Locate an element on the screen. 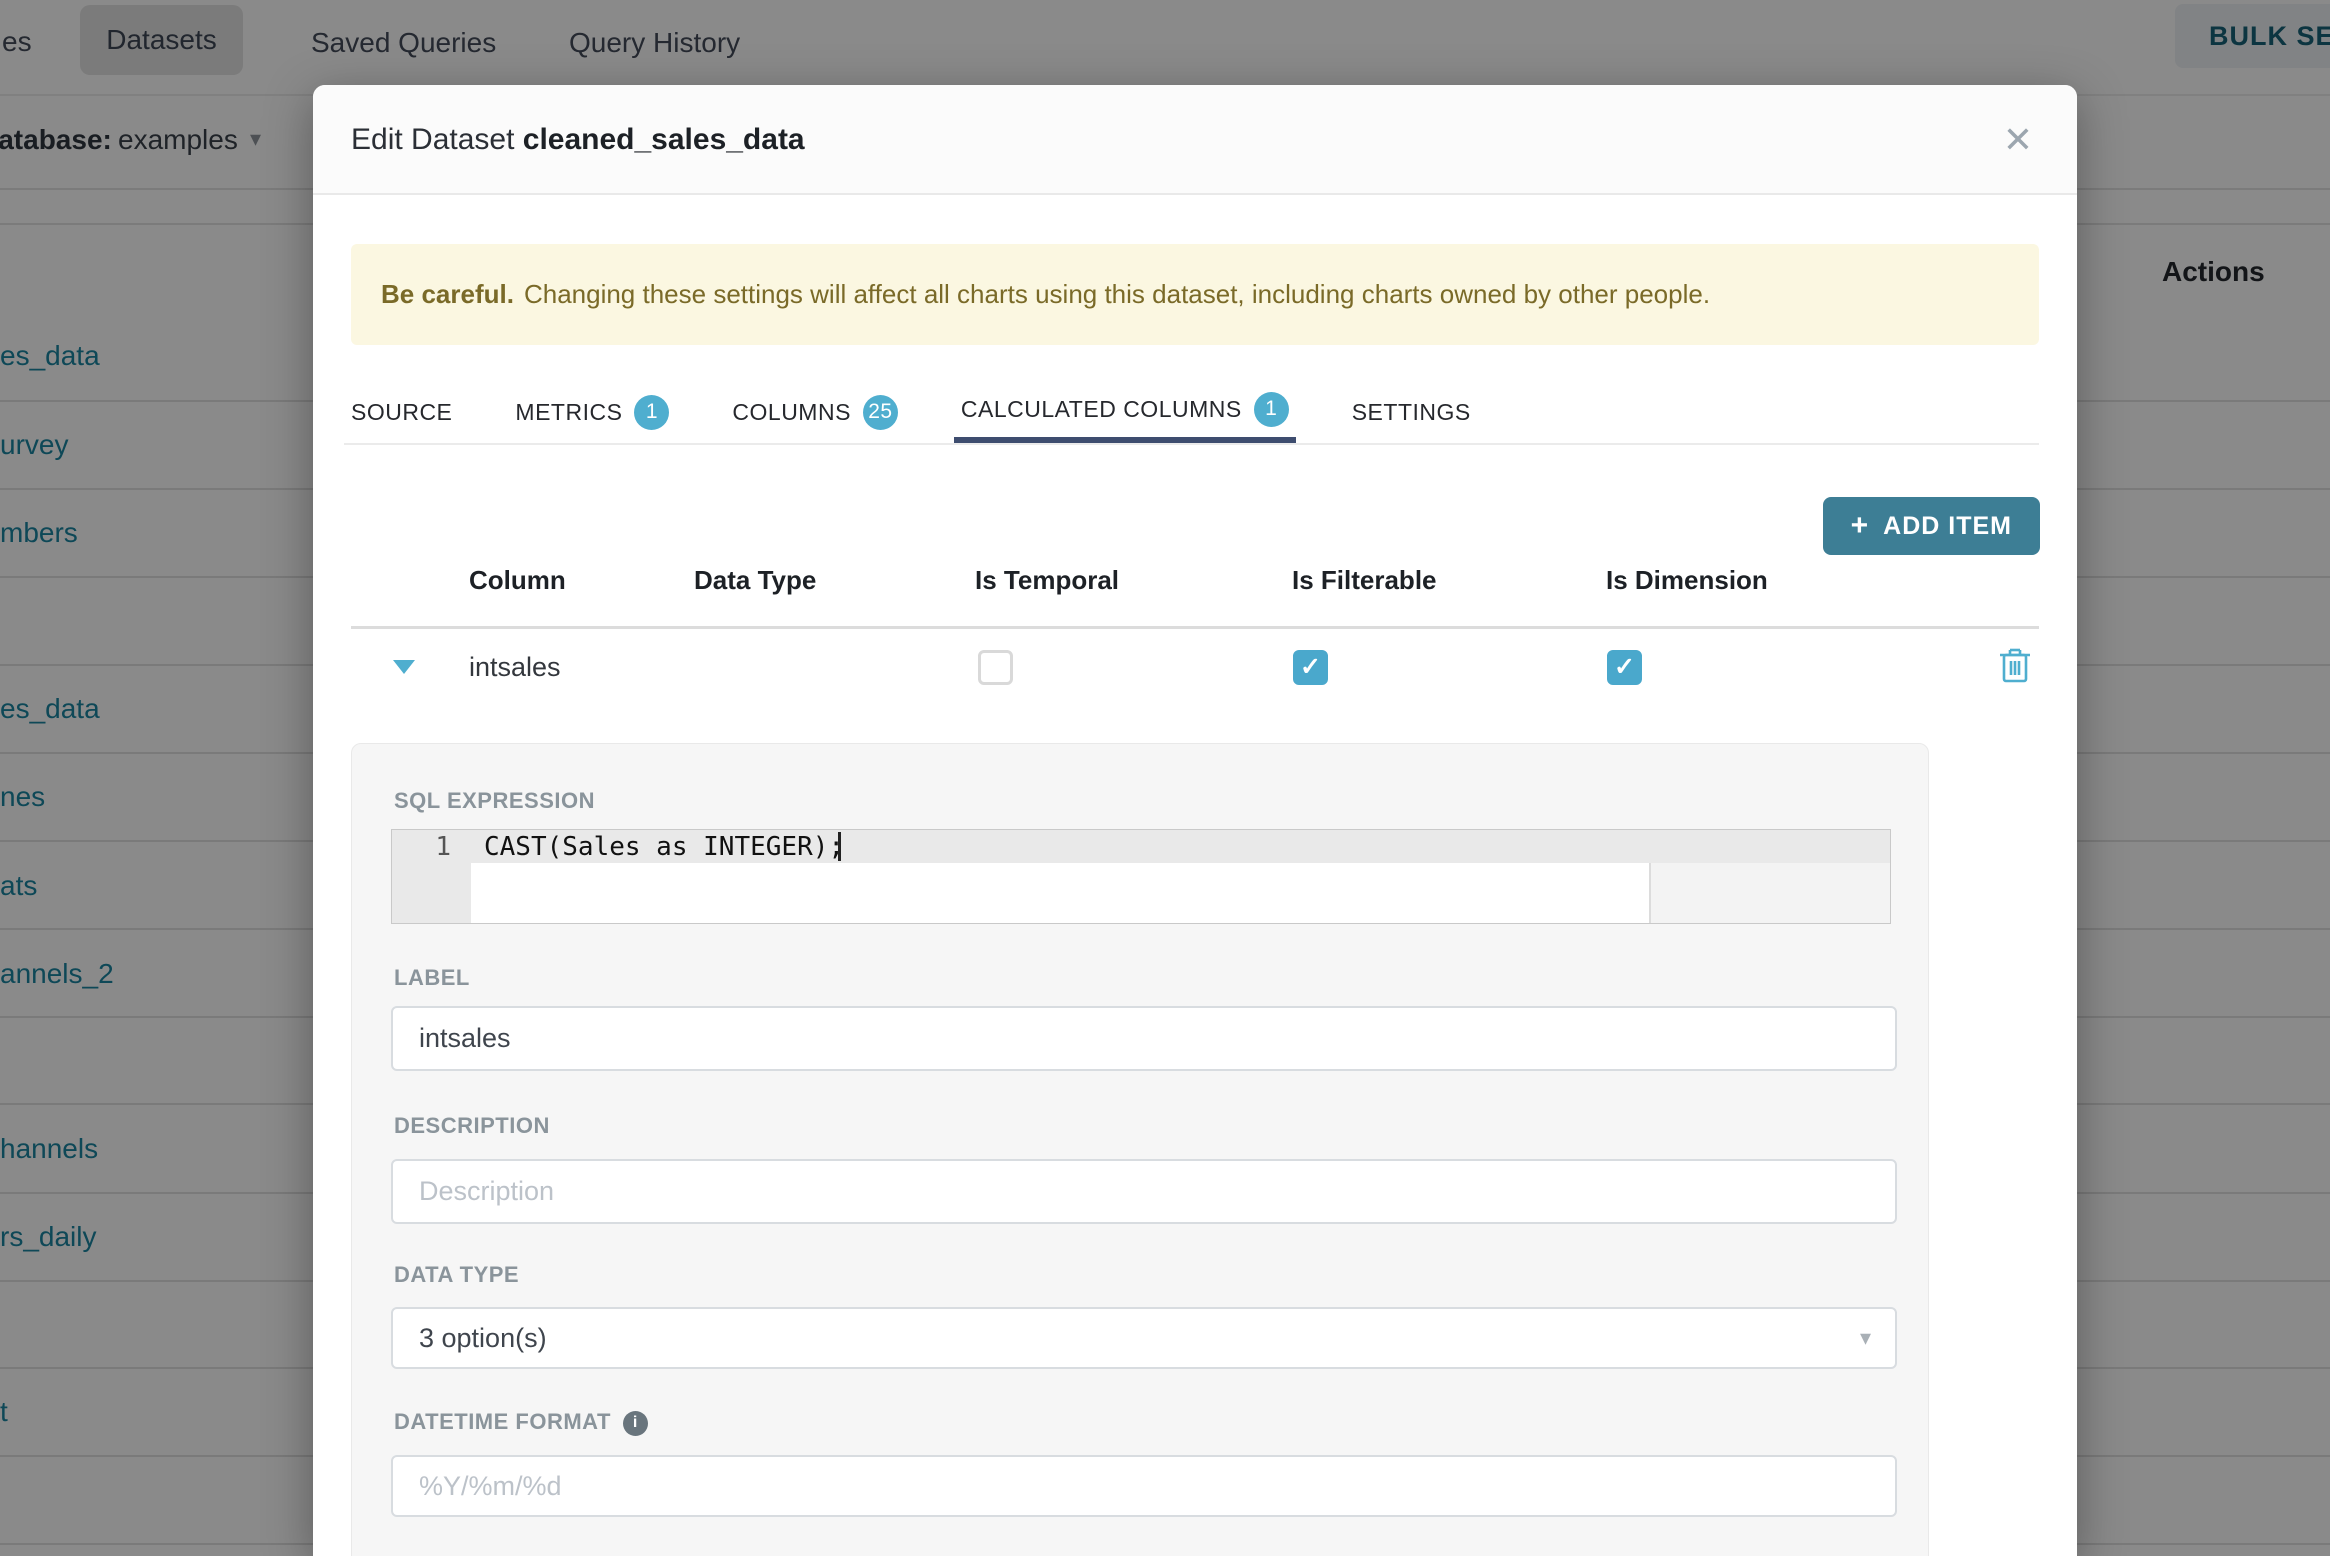 This screenshot has height=1556, width=2330. delete-row-trash-icon is located at coordinates (2015, 665).